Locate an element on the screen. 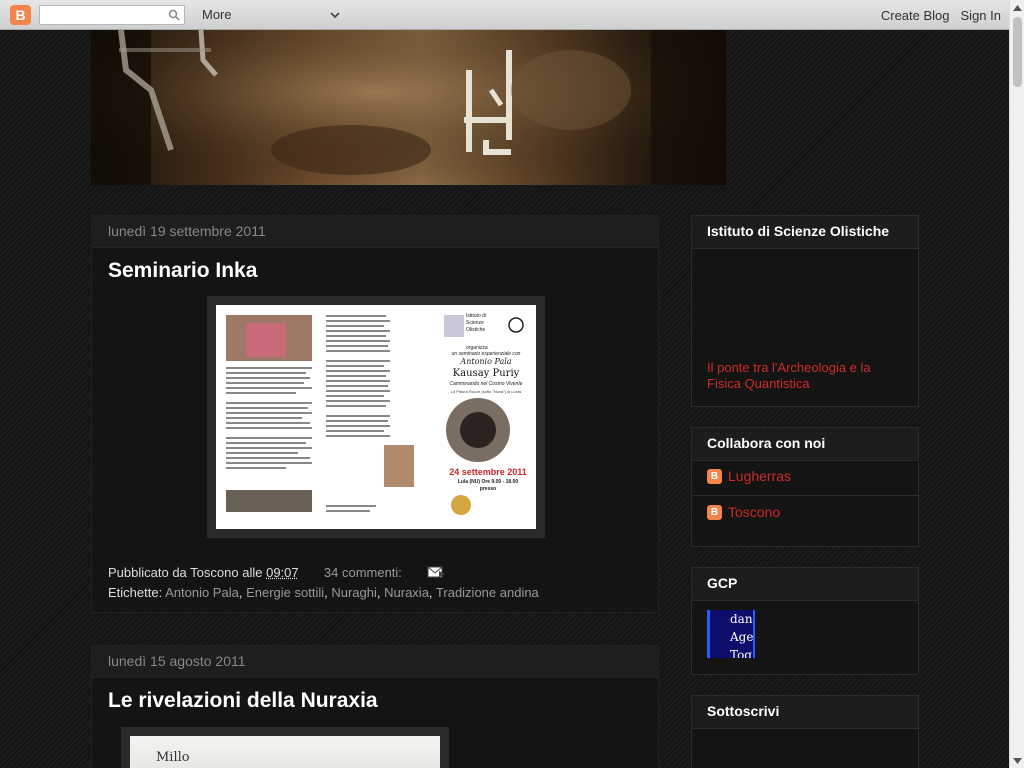 This screenshot has height=768, width=1024. flyer-org: Istituto di Scienze Olistiche is located at coordinates (476, 323).